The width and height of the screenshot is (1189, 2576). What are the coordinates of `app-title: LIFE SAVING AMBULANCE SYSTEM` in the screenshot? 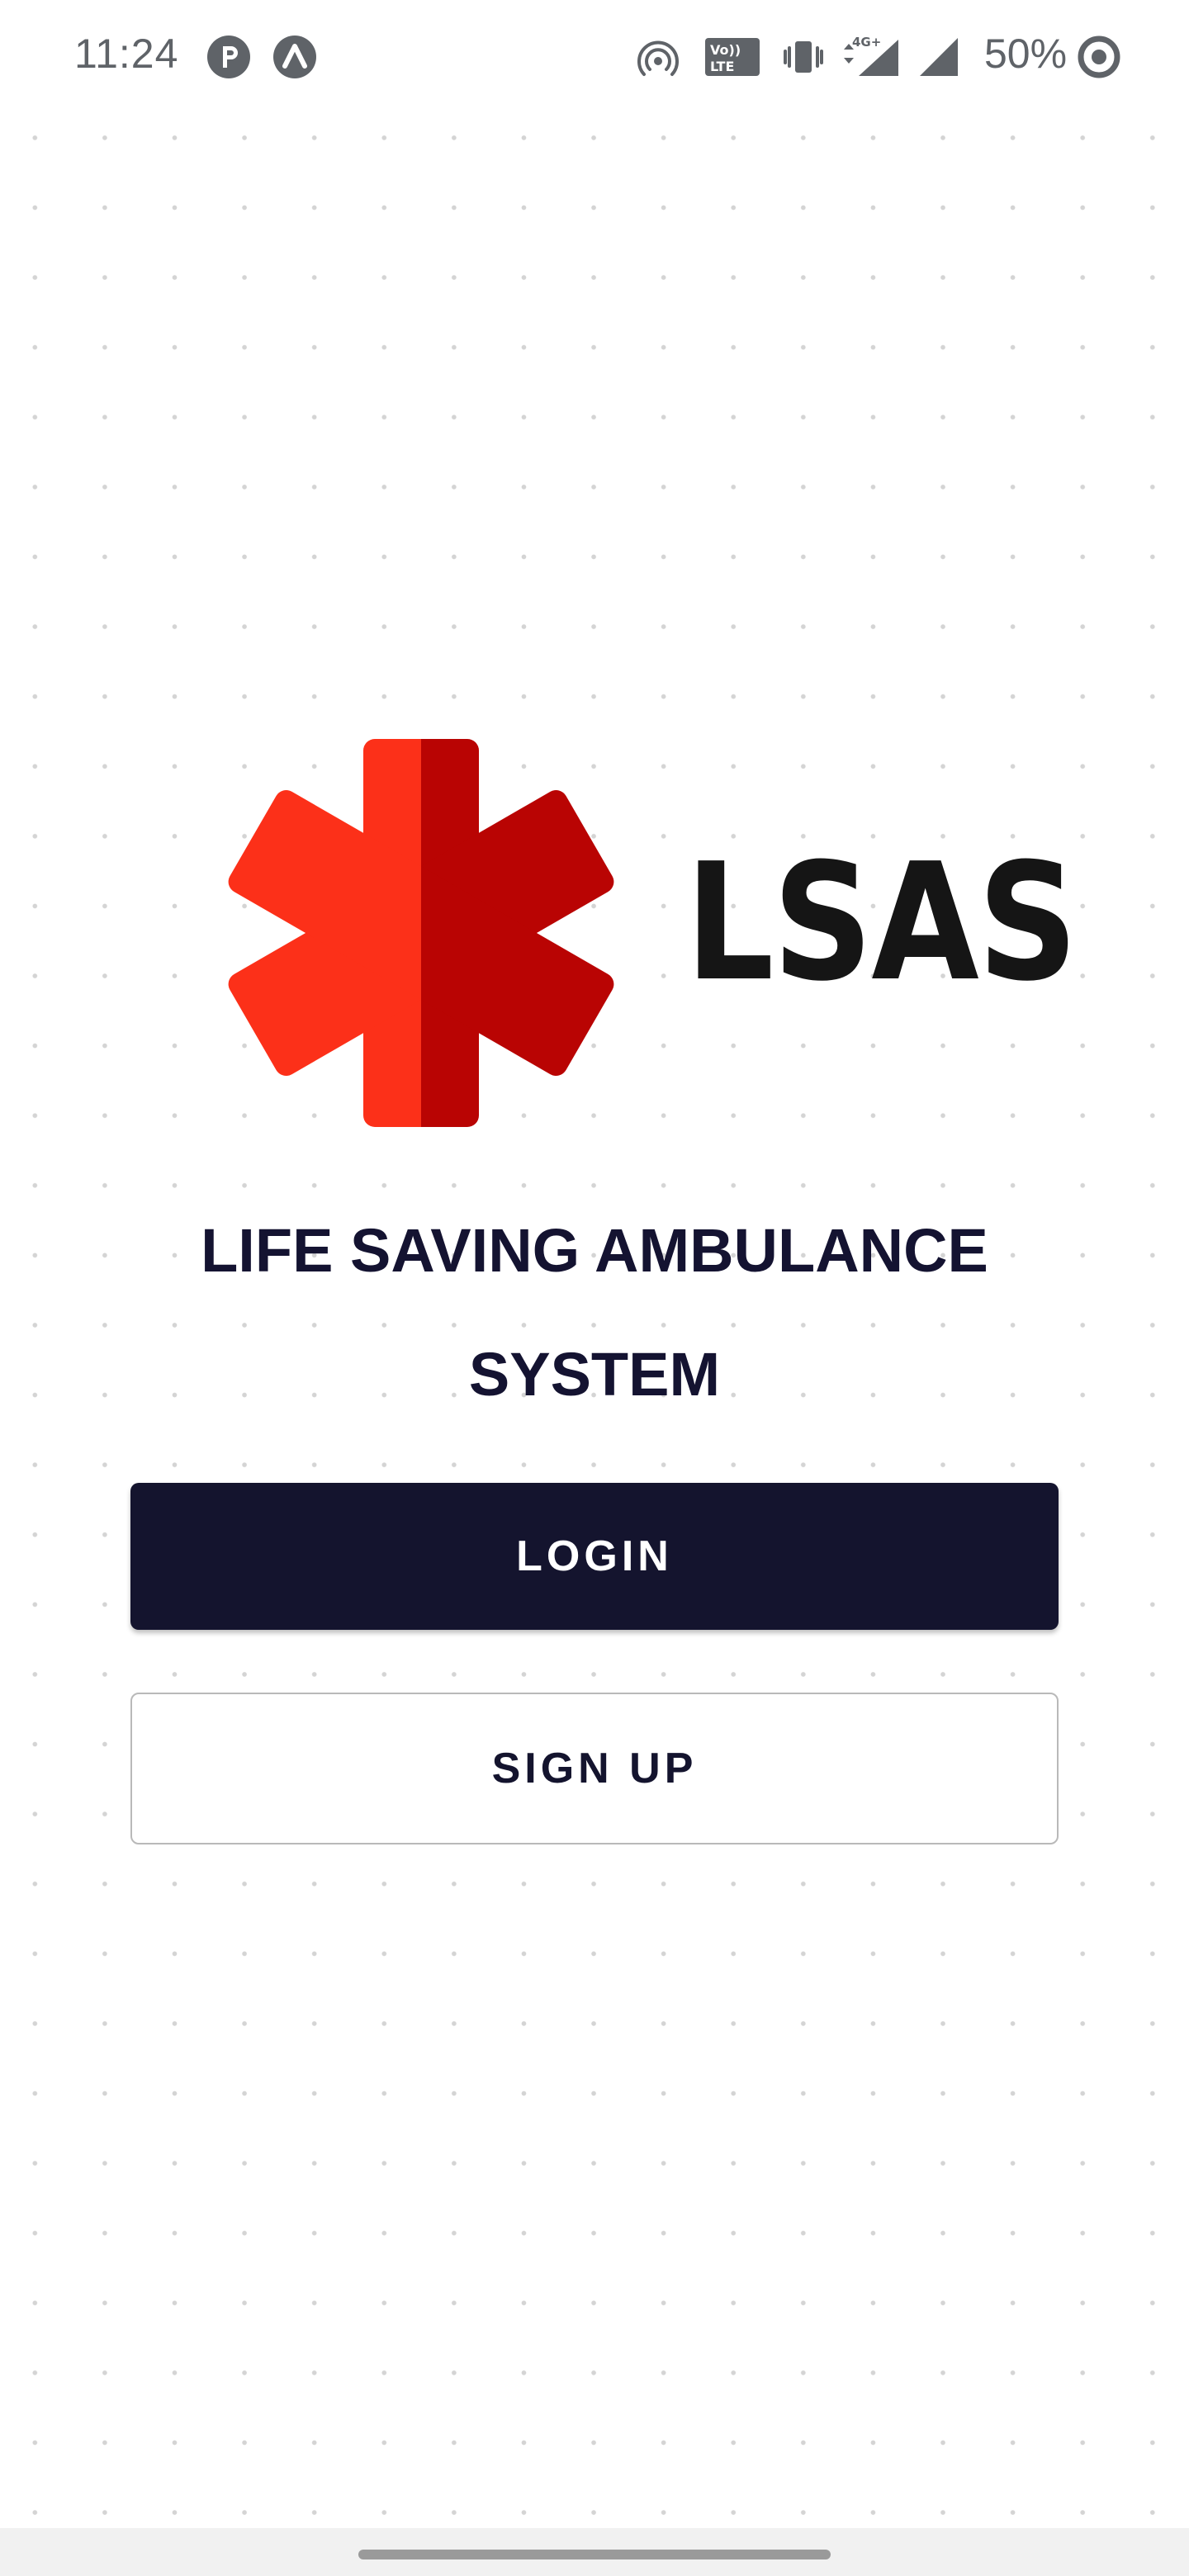 It's located at (594, 1313).